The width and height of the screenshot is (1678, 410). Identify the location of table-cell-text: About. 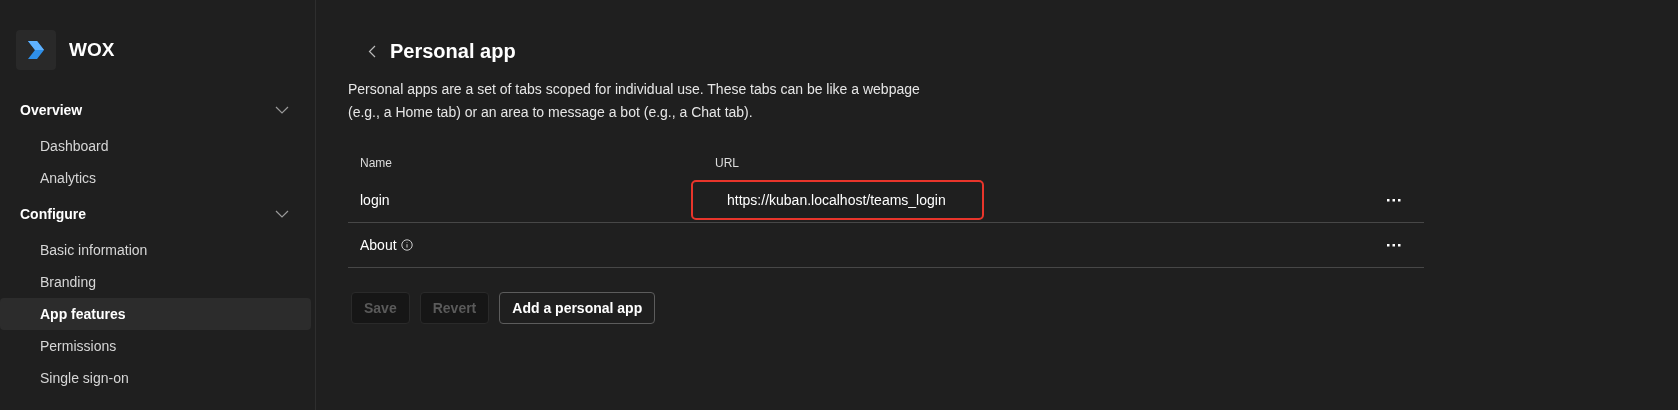
(378, 245).